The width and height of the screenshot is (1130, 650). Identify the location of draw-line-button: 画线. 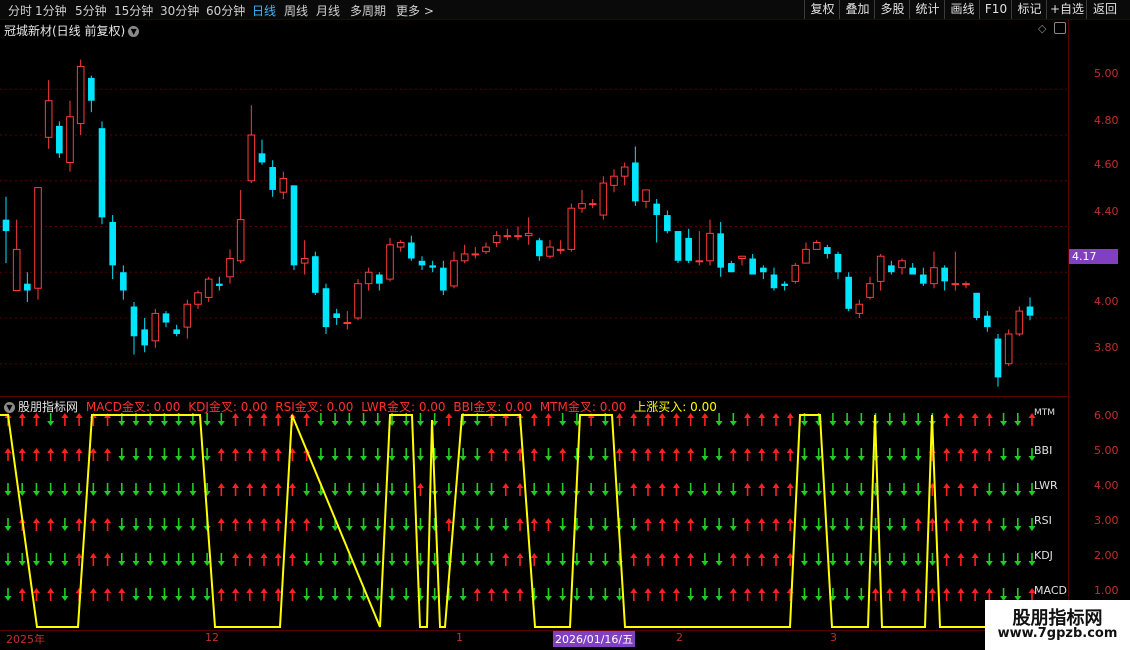
(962, 9).